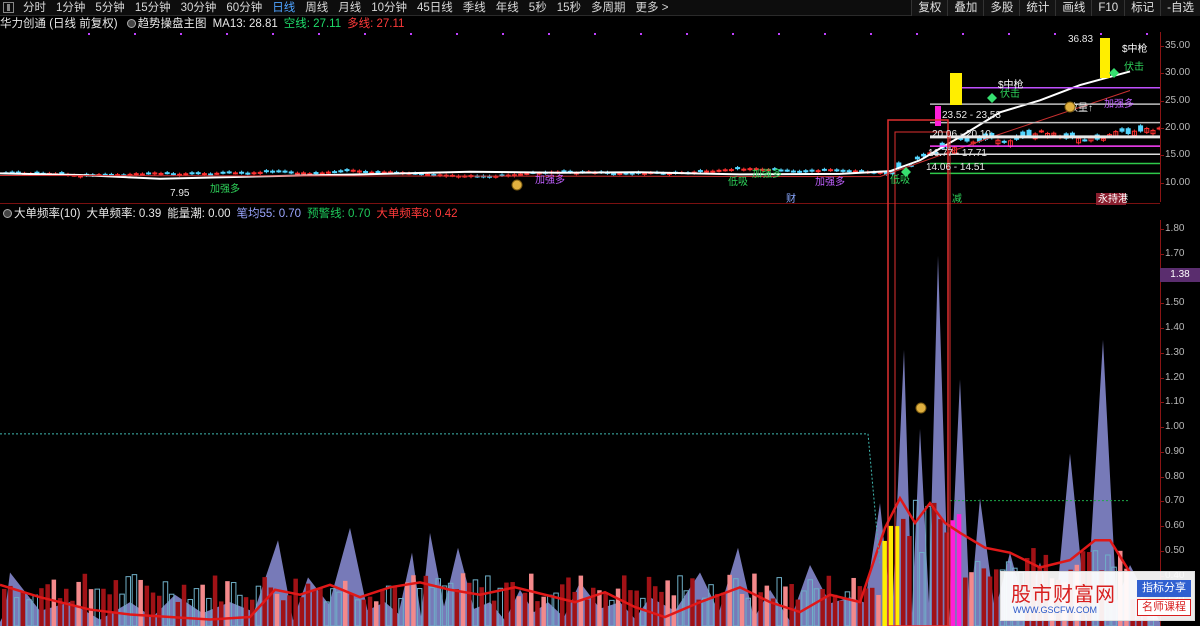 This screenshot has width=1200, height=626. Describe the element at coordinates (1175, 182) in the screenshot. I see `price-tick: 10.00` at that location.